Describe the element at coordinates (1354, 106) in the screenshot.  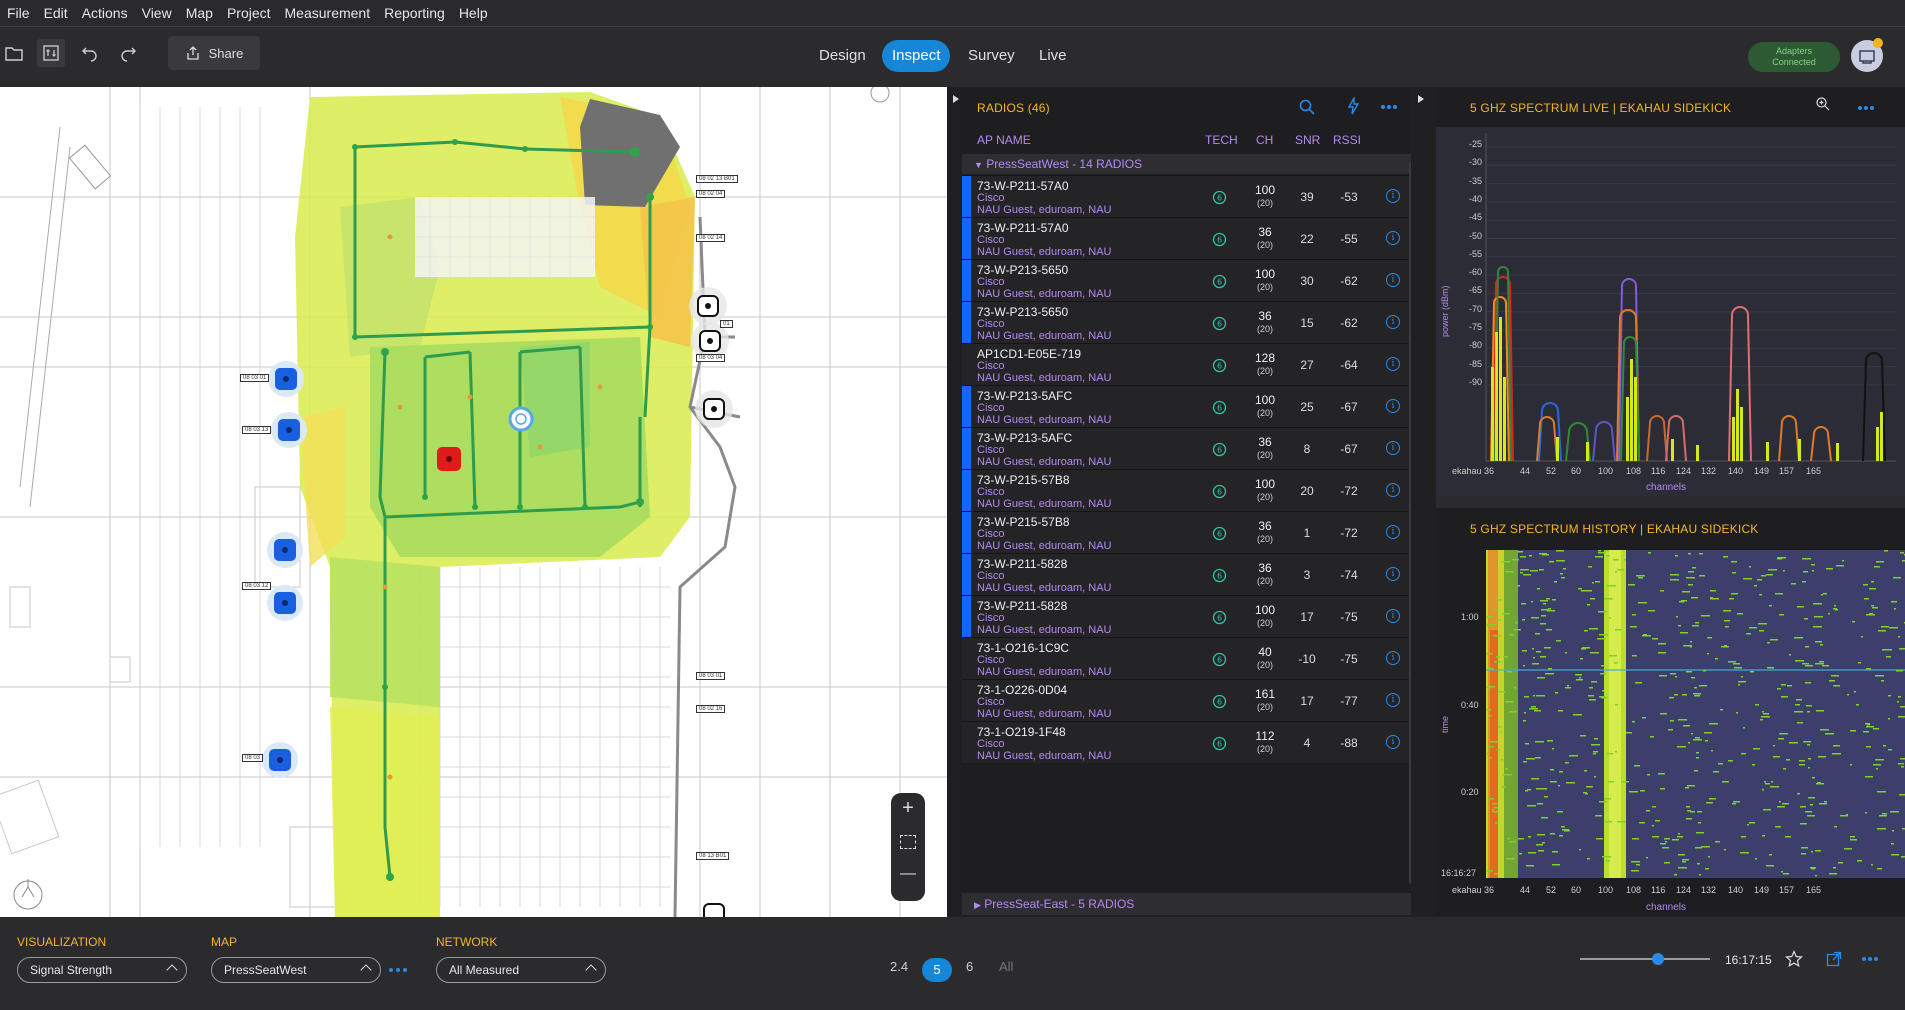
I see `filter-bolt-icon` at that location.